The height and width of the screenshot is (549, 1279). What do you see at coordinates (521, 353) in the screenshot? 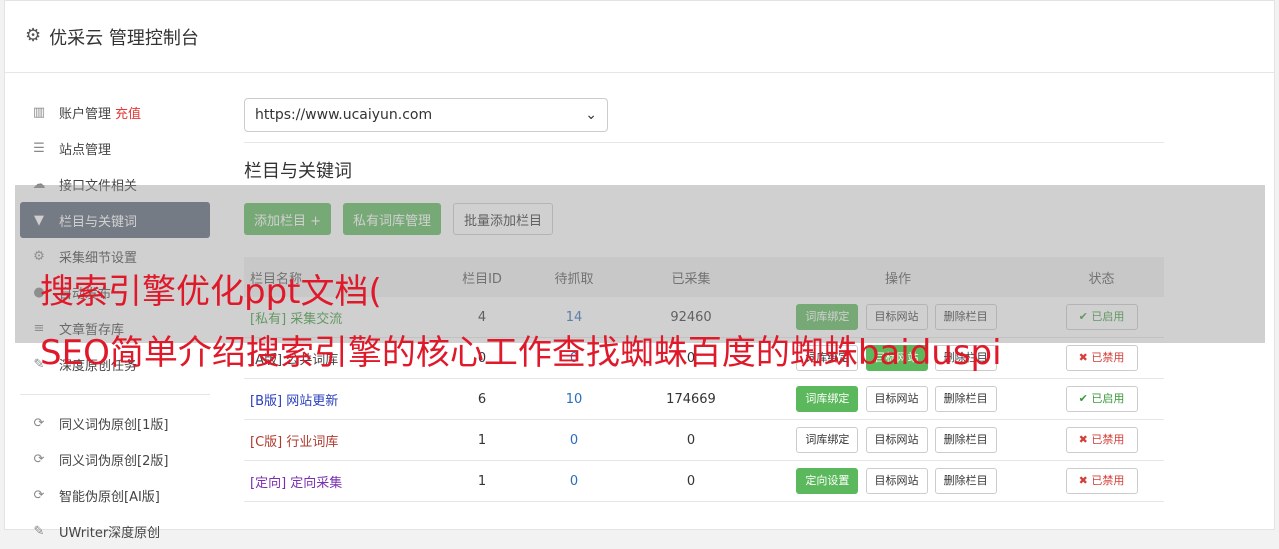
I see `overlay-headline-line2: SEO简单介绍搜索引擎的核心工作查找蜘蛛百度的蜘蛛baiduspi` at bounding box center [521, 353].